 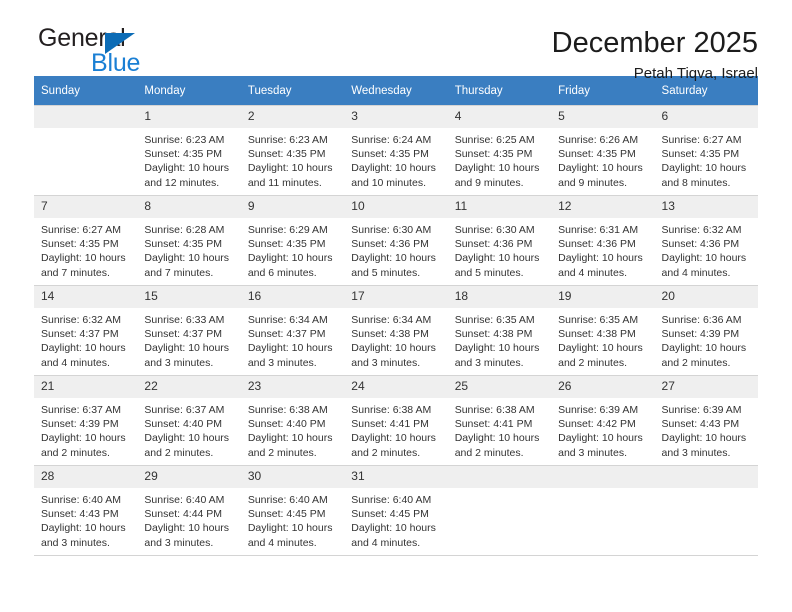 I want to click on day-number: 2, so click(x=292, y=117).